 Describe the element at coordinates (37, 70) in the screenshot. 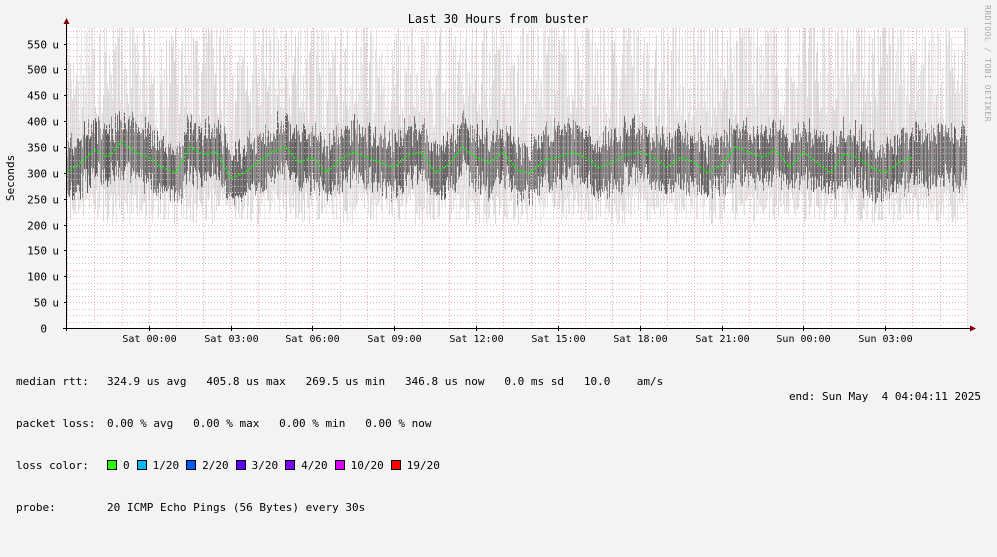

I see `y-tick-label: 500` at that location.